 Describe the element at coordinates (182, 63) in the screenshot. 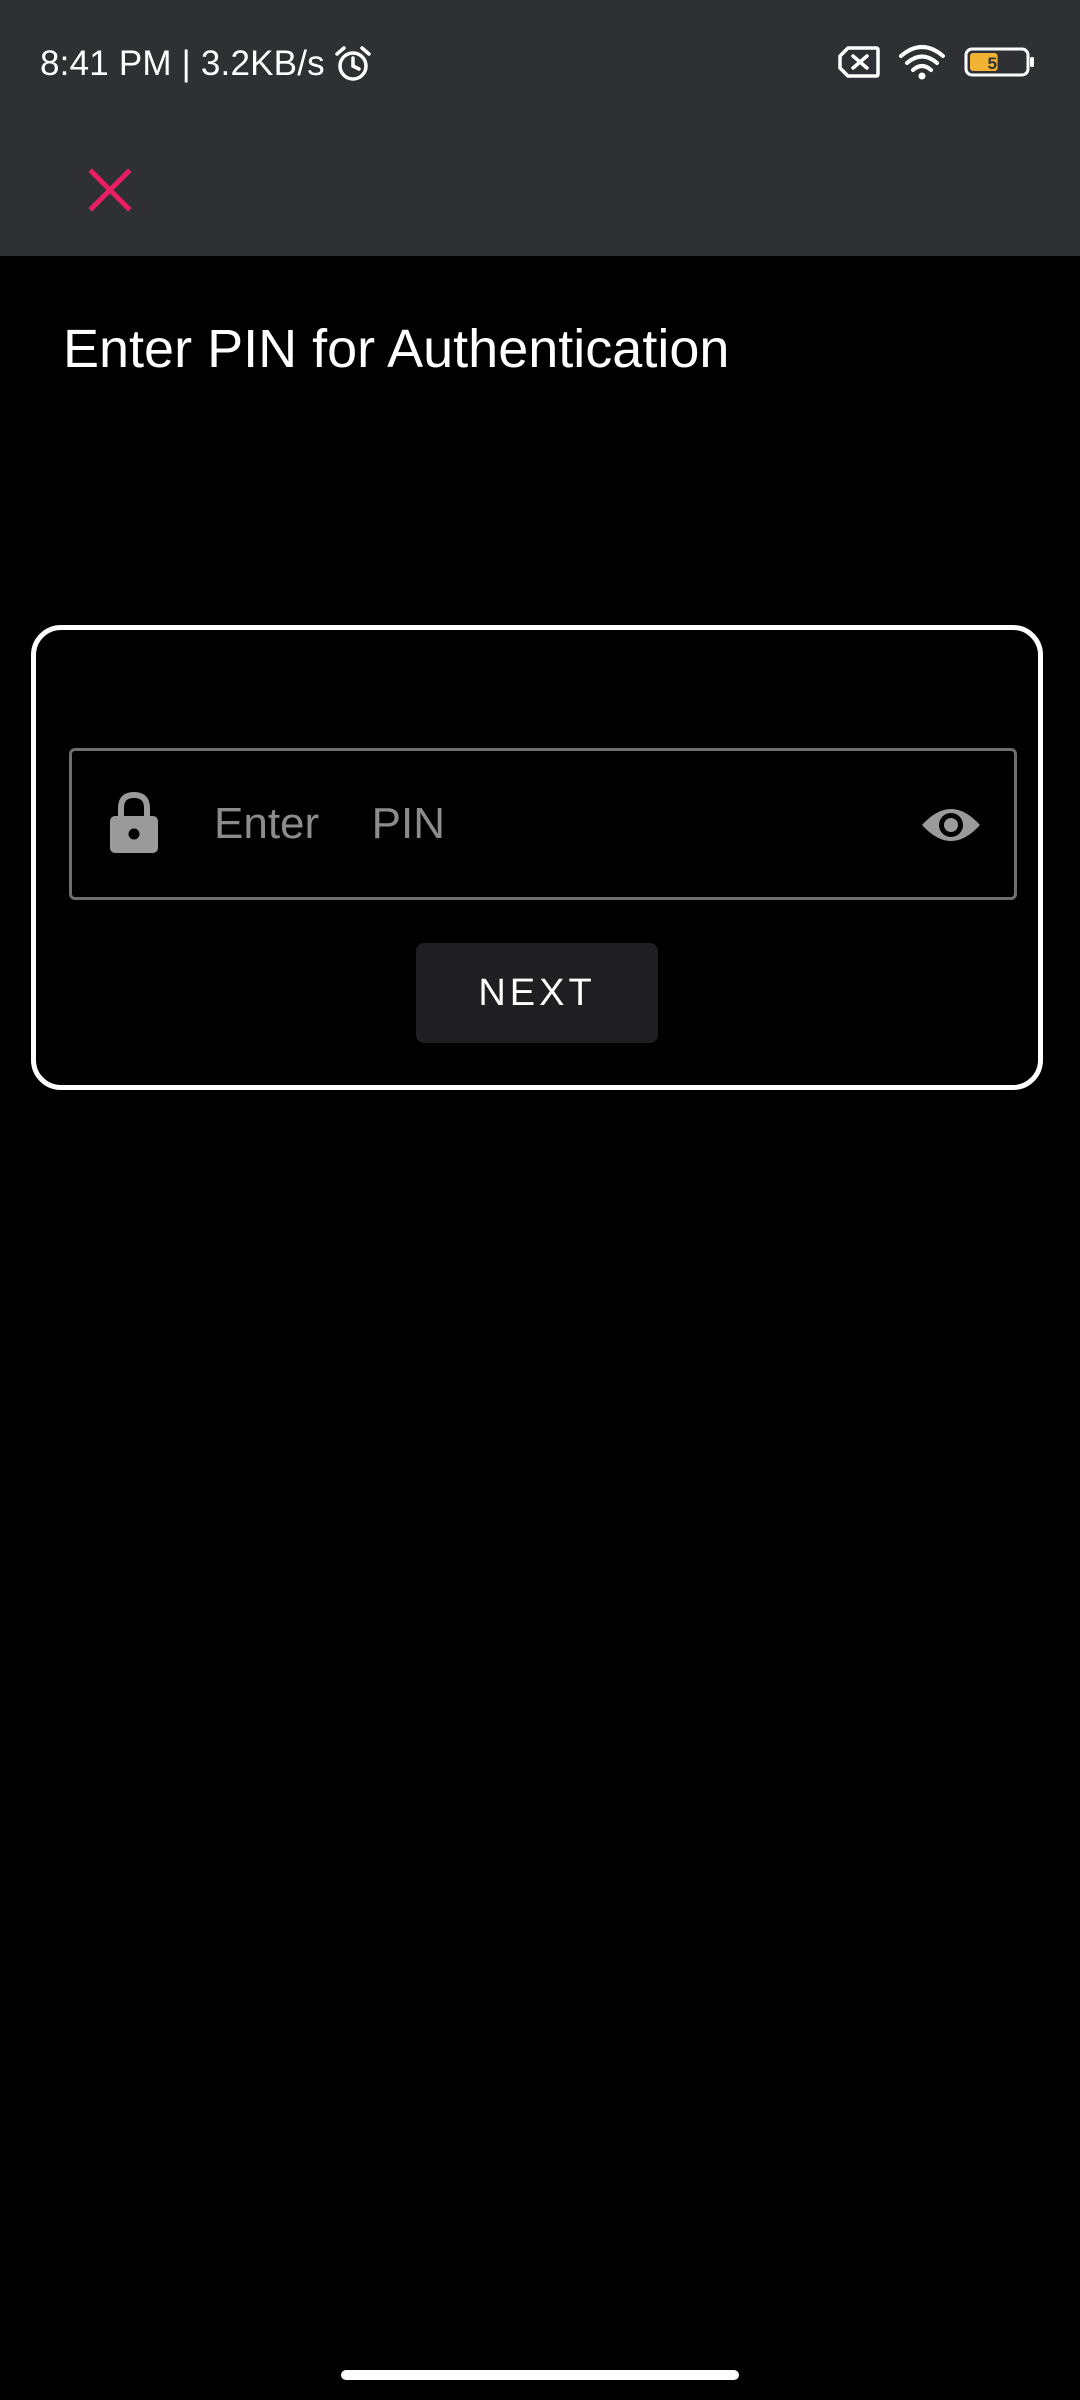

I see `status-time-speed: 8:41 PM | 3.2KB/s` at that location.